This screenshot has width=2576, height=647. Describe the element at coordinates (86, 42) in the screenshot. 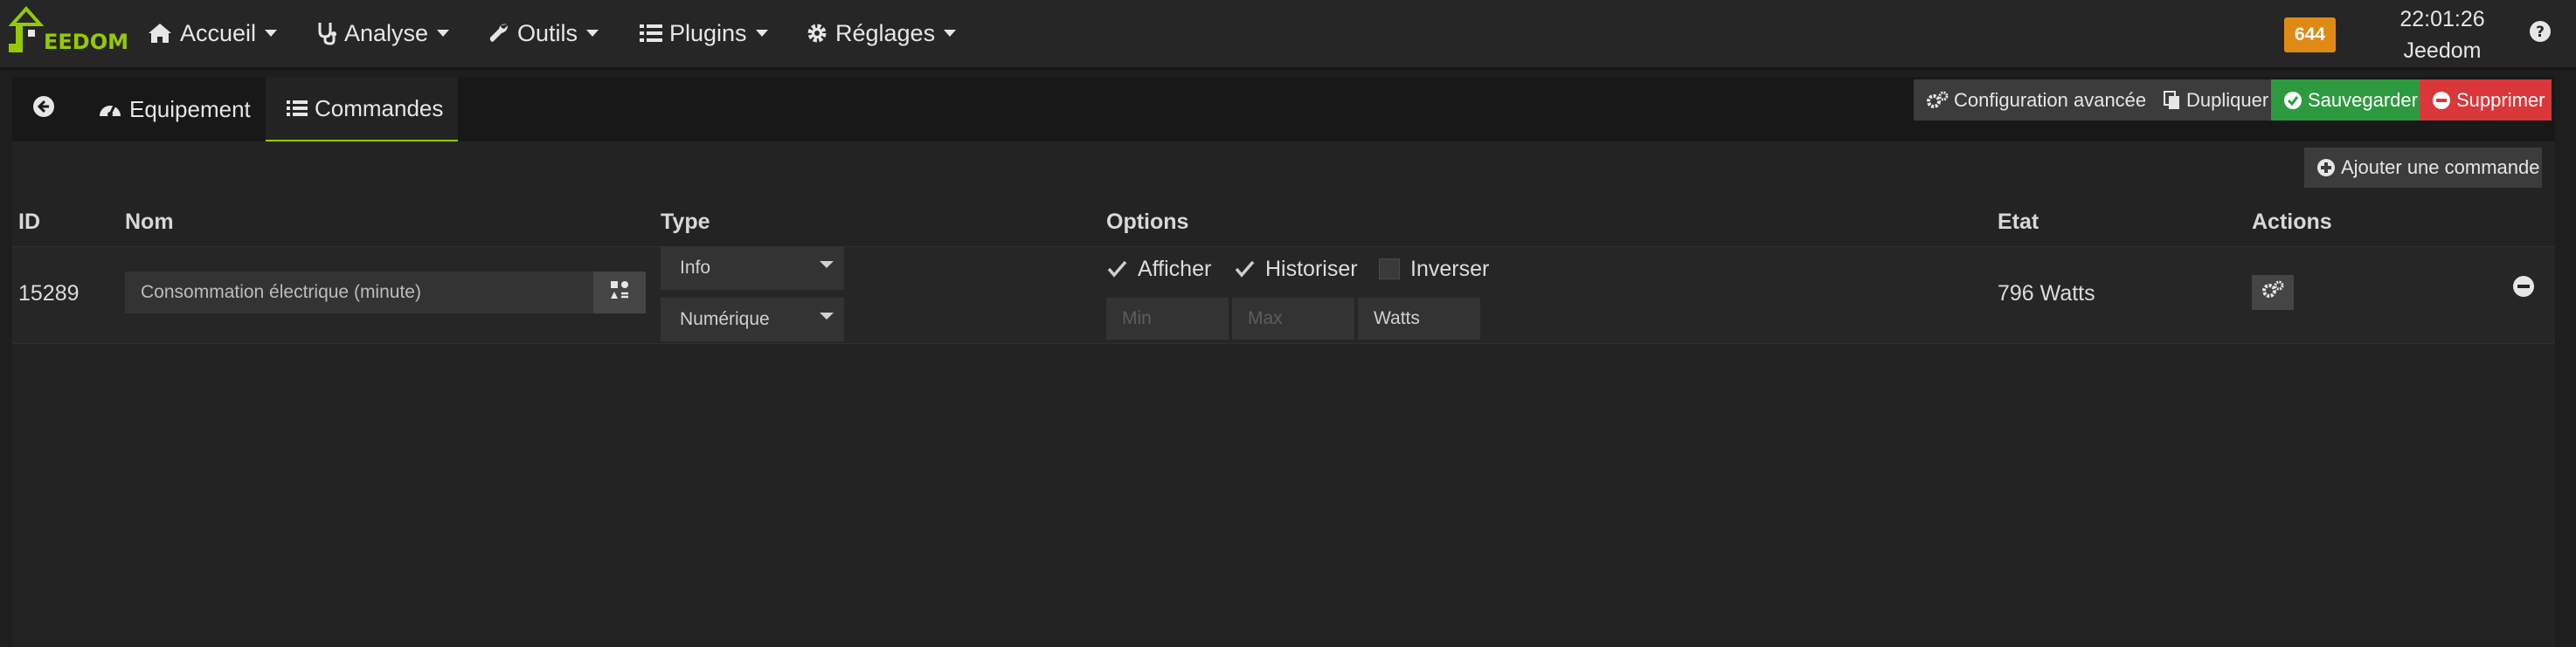

I see `brand-text: EEDOM` at that location.